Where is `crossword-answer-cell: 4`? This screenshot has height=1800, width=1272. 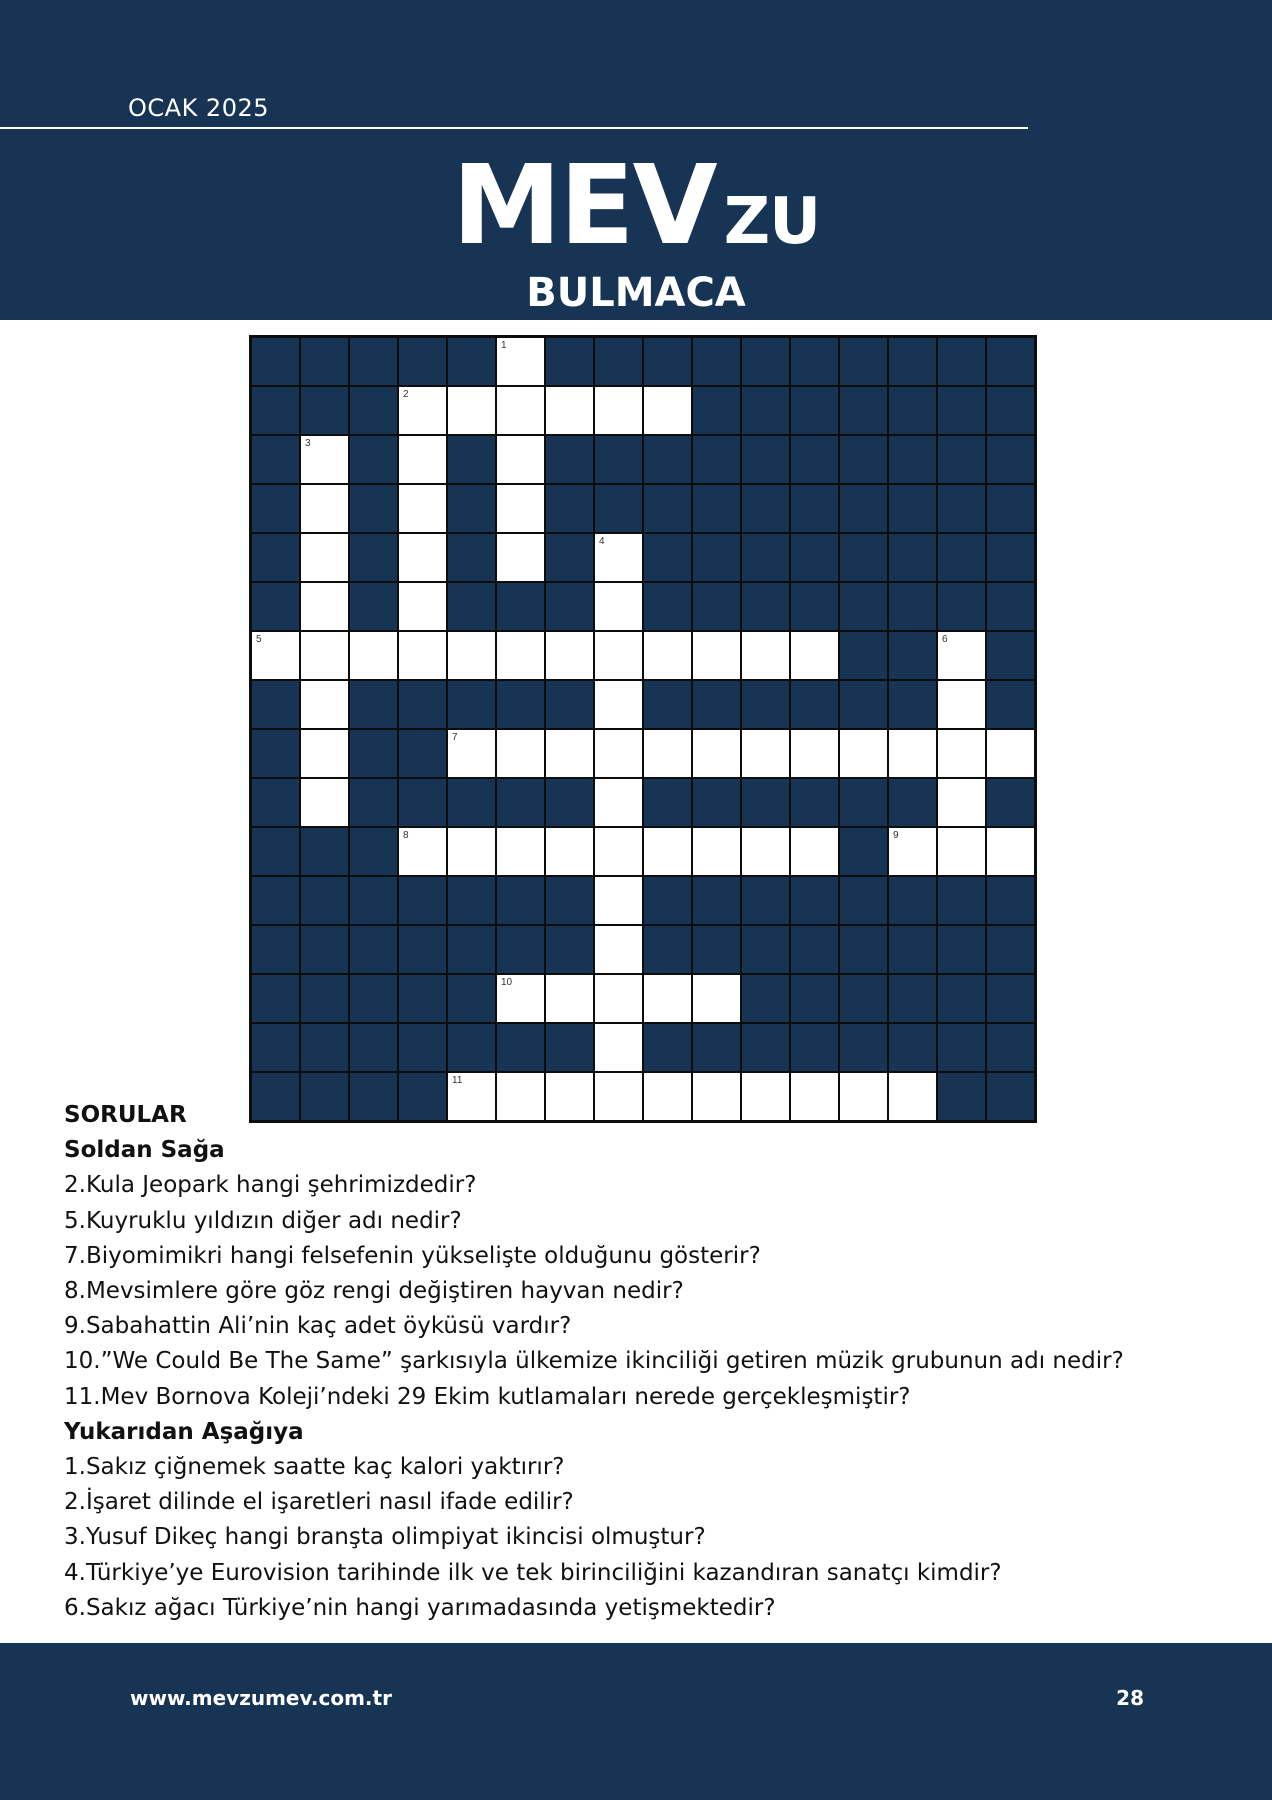 crossword-answer-cell: 4 is located at coordinates (618, 557).